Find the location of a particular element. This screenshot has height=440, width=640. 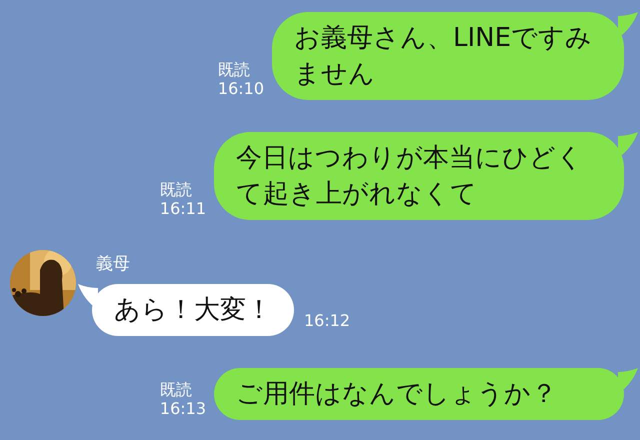

message-time: 16:12 is located at coordinates (327, 320).